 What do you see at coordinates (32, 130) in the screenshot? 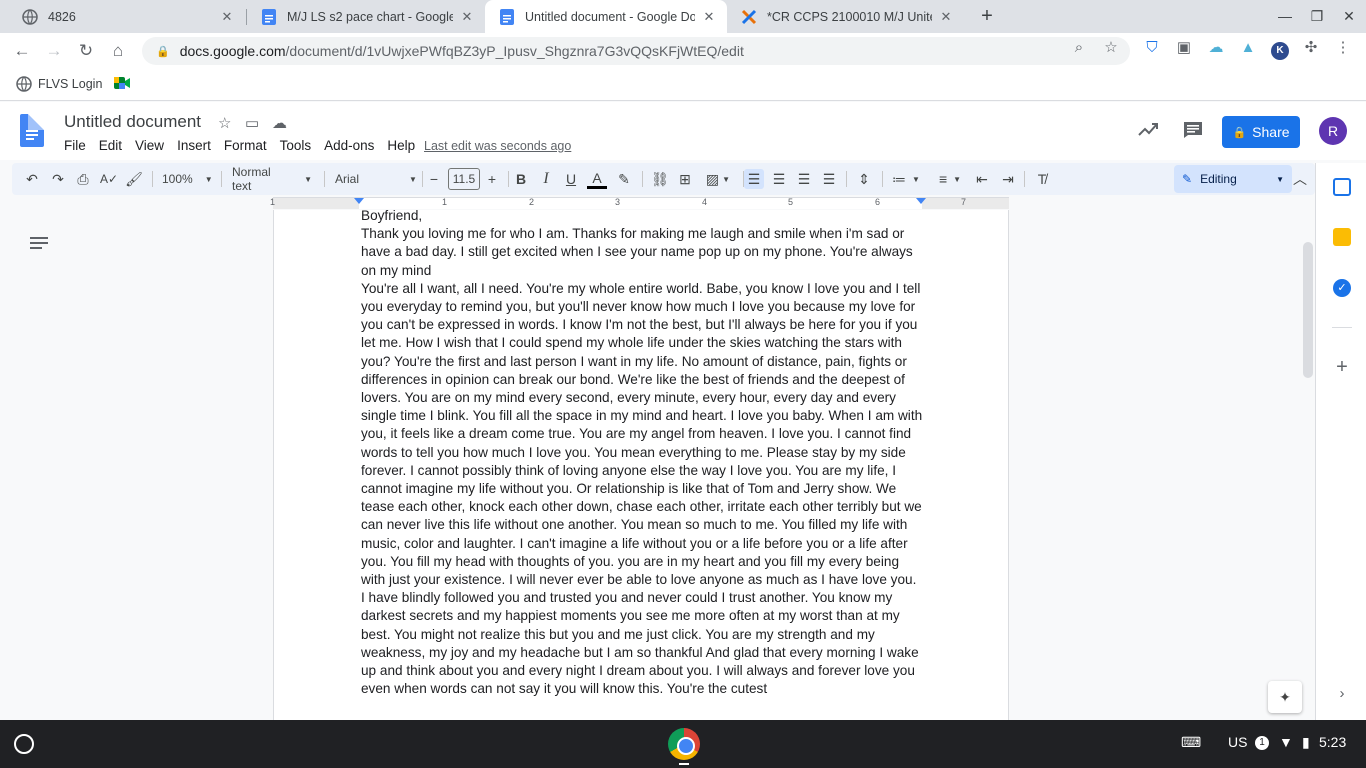
I see `docs-logo-icon` at bounding box center [32, 130].